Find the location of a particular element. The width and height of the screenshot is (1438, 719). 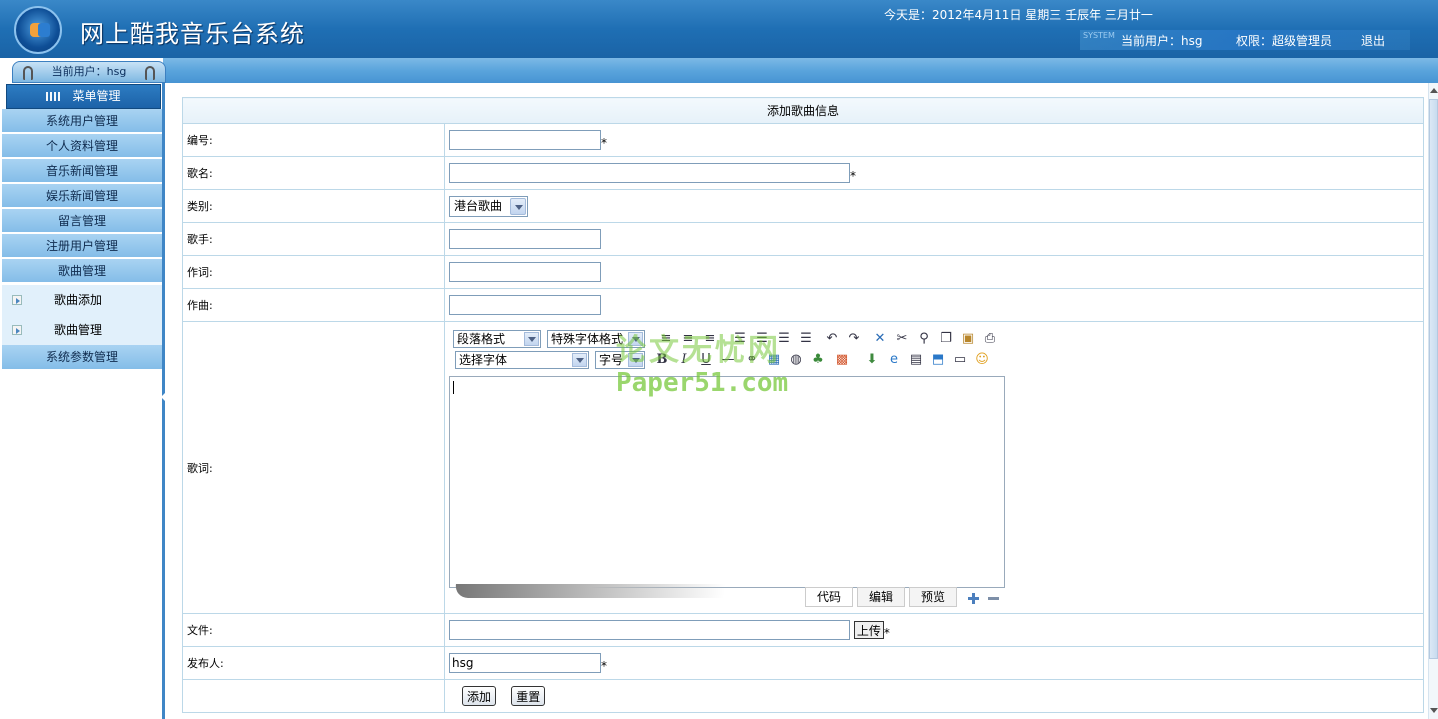

browser-icon: e is located at coordinates (894, 360).